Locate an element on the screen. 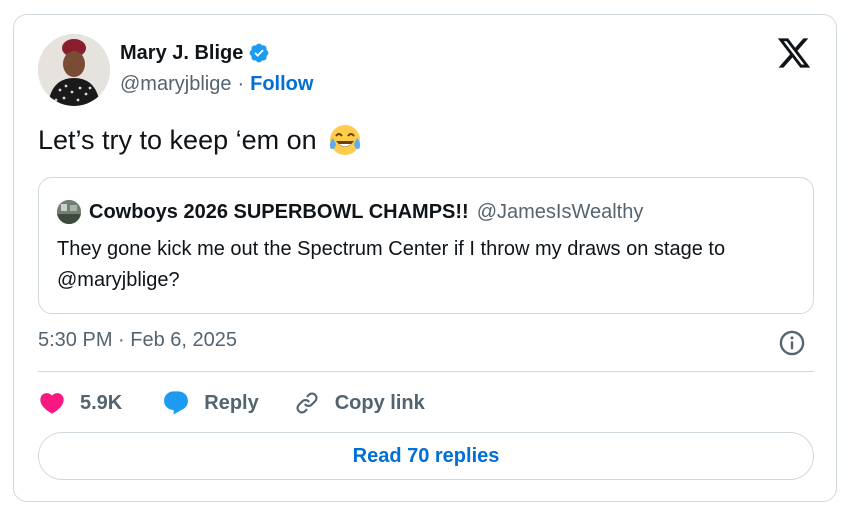 The width and height of the screenshot is (858, 528). quoted-author-avatar is located at coordinates (69, 212).